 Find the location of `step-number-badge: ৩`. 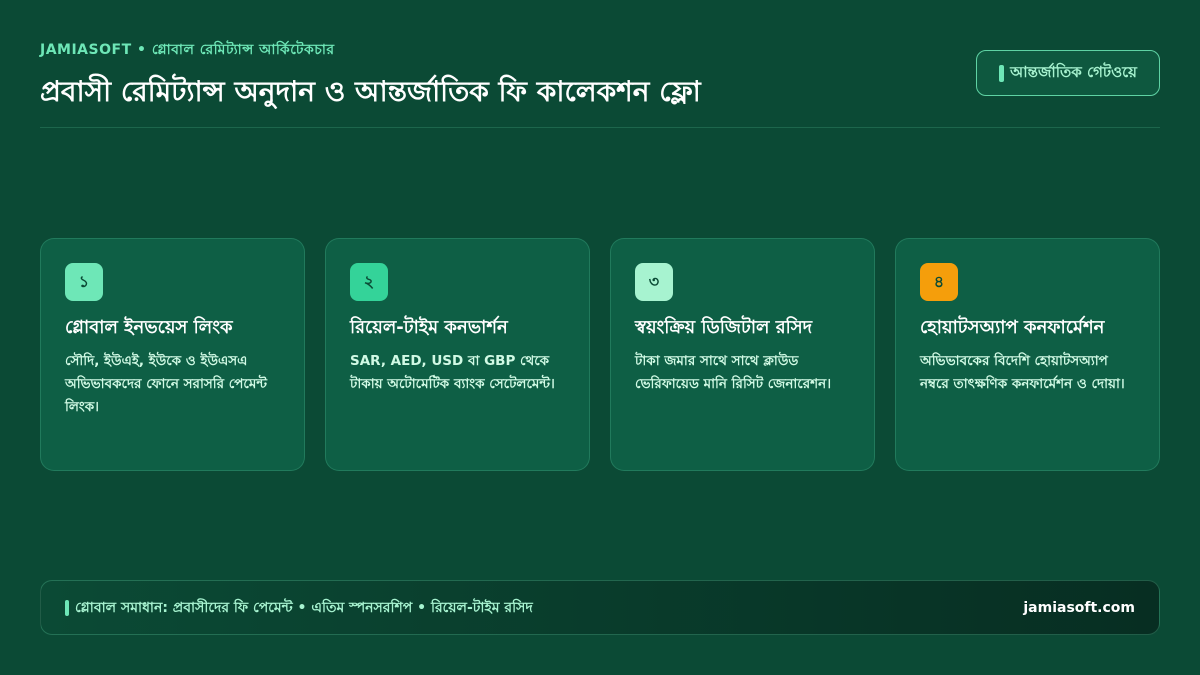

step-number-badge: ৩ is located at coordinates (654, 282).